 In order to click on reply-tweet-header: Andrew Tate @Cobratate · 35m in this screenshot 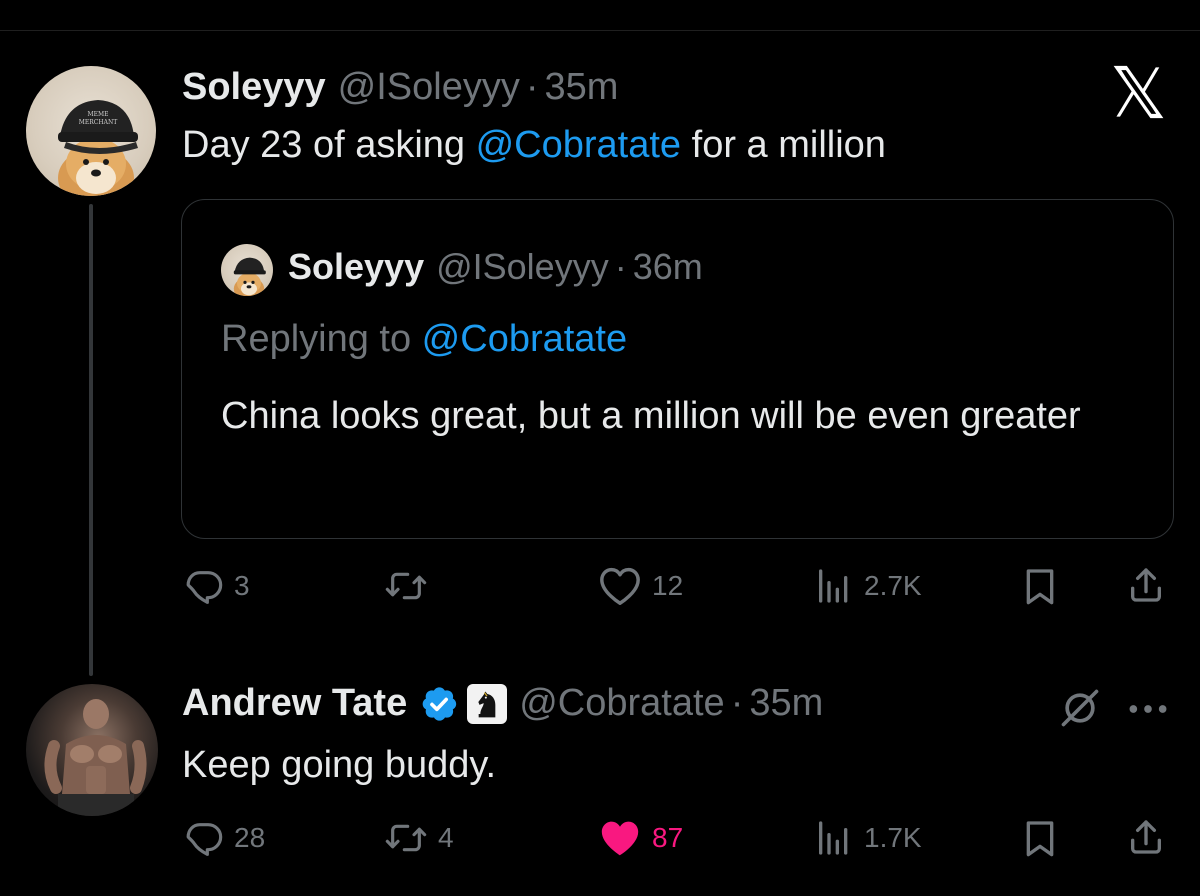, I will do `click(502, 703)`.